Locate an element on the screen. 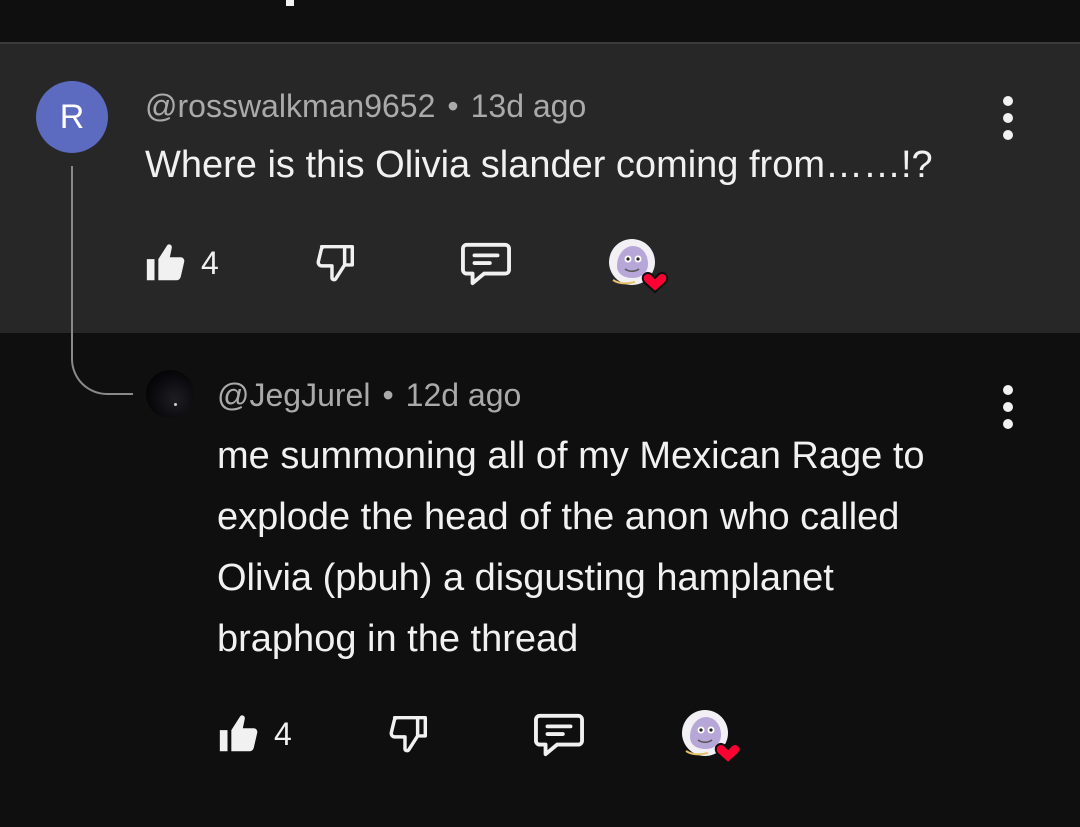 The image size is (1080, 827). comment-age: 13d ago is located at coordinates (529, 106).